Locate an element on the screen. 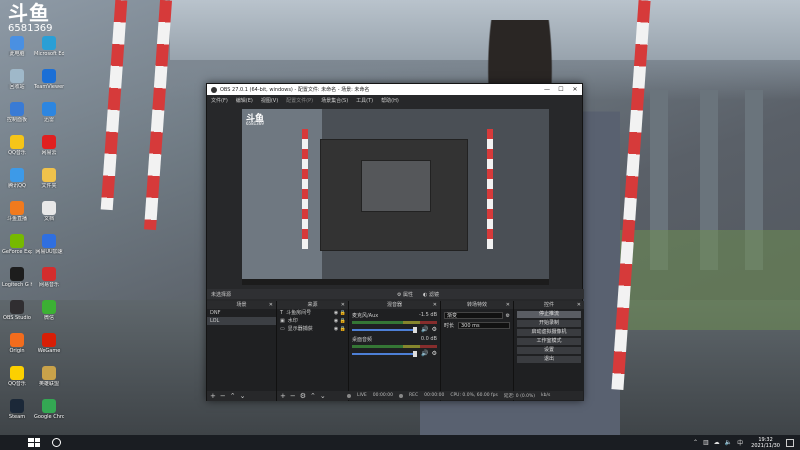  menu-profile: 配置文件(P) is located at coordinates (299, 100).